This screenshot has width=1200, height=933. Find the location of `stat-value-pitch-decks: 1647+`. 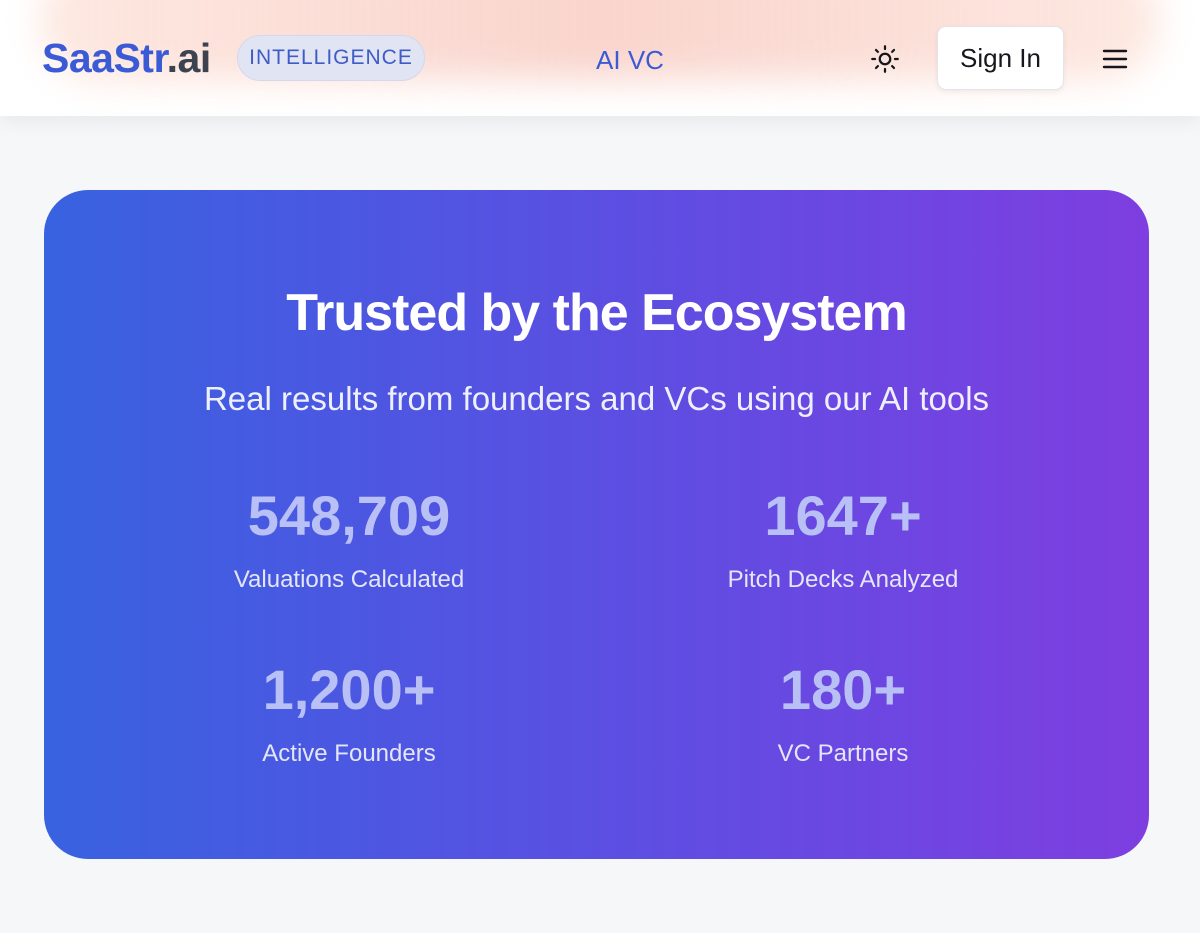

stat-value-pitch-decks: 1647+ is located at coordinates (843, 515).